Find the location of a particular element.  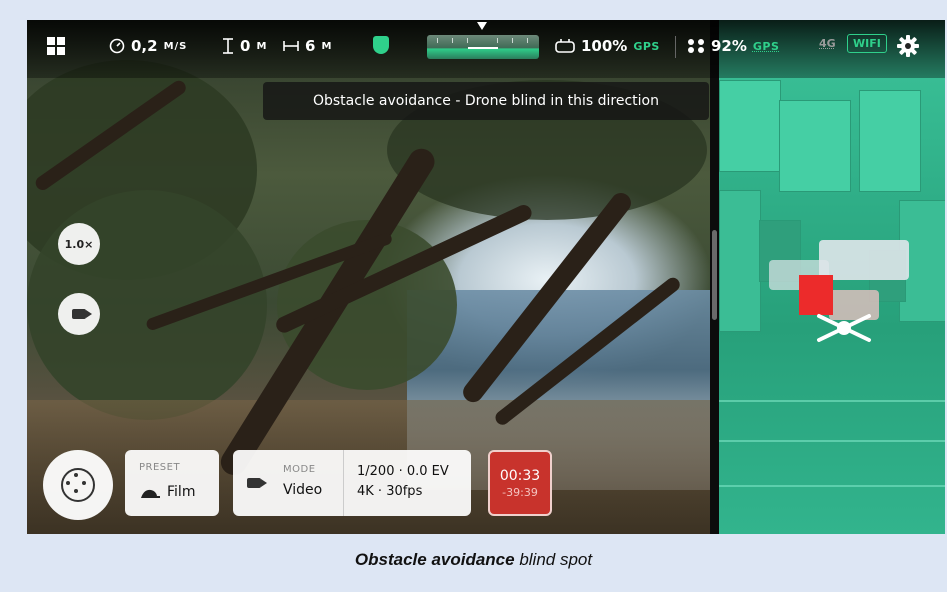

split-divider is located at coordinates (714, 277).